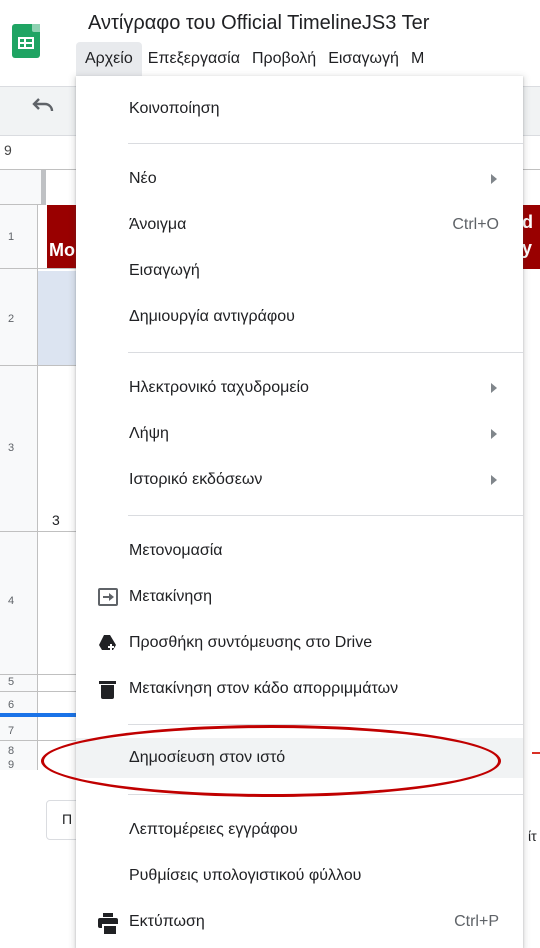 Image resolution: width=540 pixels, height=948 pixels. I want to click on menu-item-new: Νέο, so click(299, 179).